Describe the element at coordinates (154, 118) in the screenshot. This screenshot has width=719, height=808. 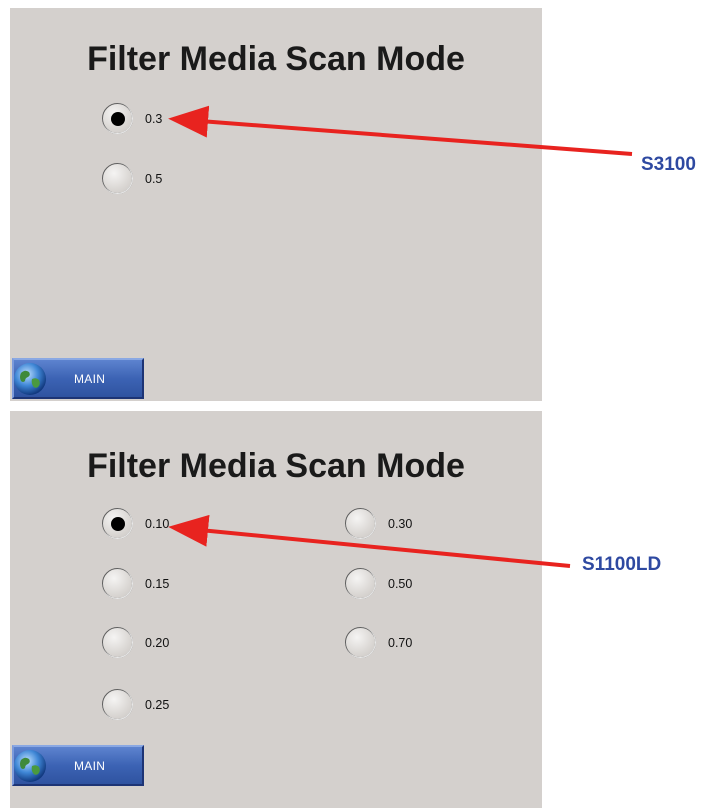
I see `radio-label: 0.3` at that location.